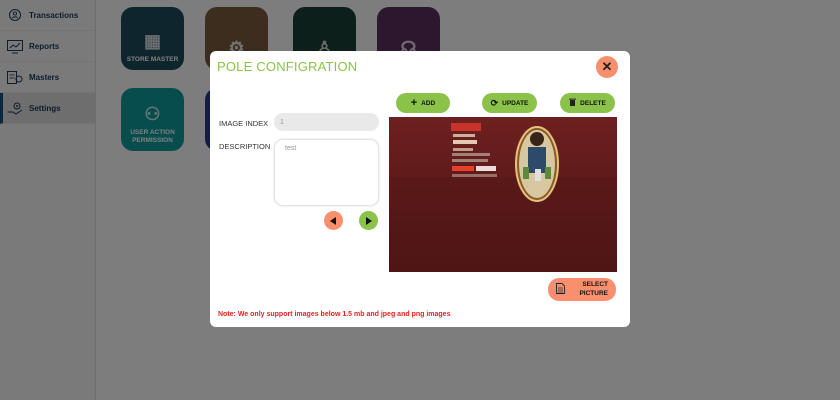  I want to click on close-icon: ✕, so click(607, 66).